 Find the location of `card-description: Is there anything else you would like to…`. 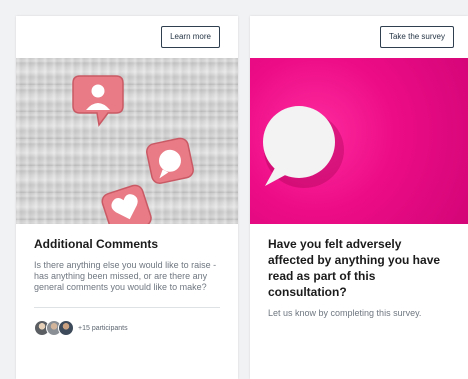

card-description: Is there anything else you would like to… is located at coordinates (125, 276).